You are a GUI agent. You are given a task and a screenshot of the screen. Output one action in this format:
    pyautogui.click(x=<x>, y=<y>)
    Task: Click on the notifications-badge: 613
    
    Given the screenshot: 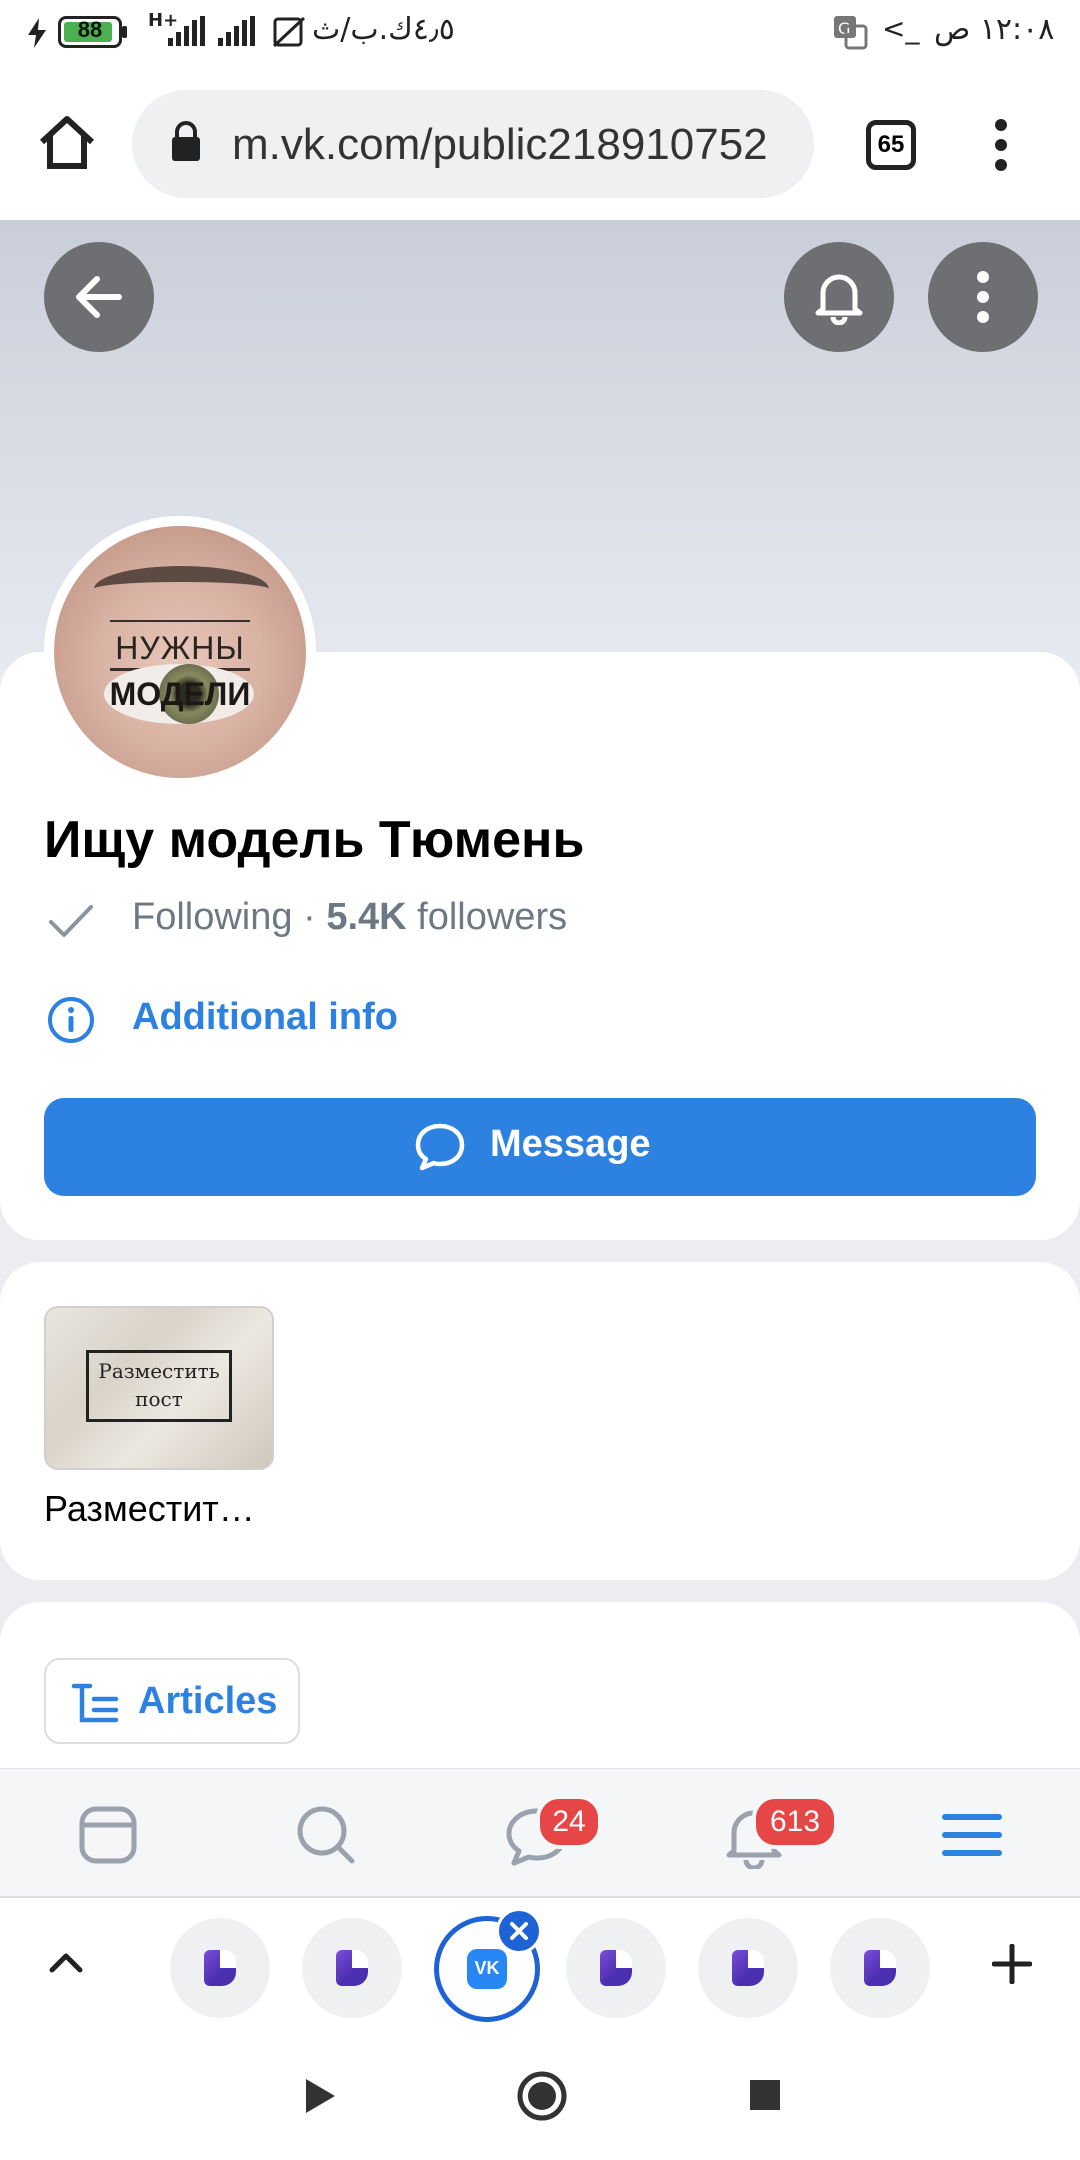 What is the action you would take?
    pyautogui.click(x=795, y=1822)
    